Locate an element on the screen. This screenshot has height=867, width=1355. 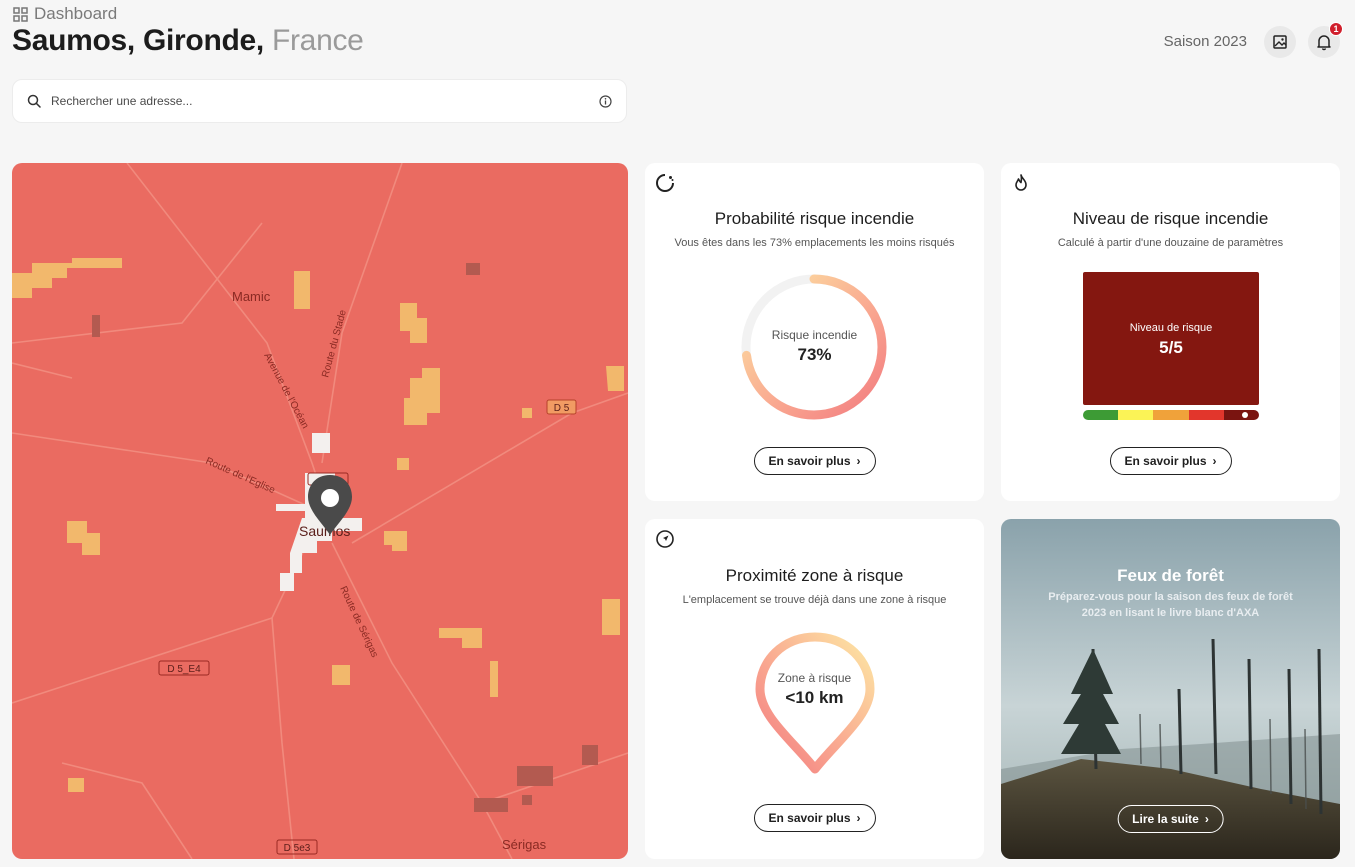
forest-button-label: Lire la suite is located at coordinates (1165, 819).